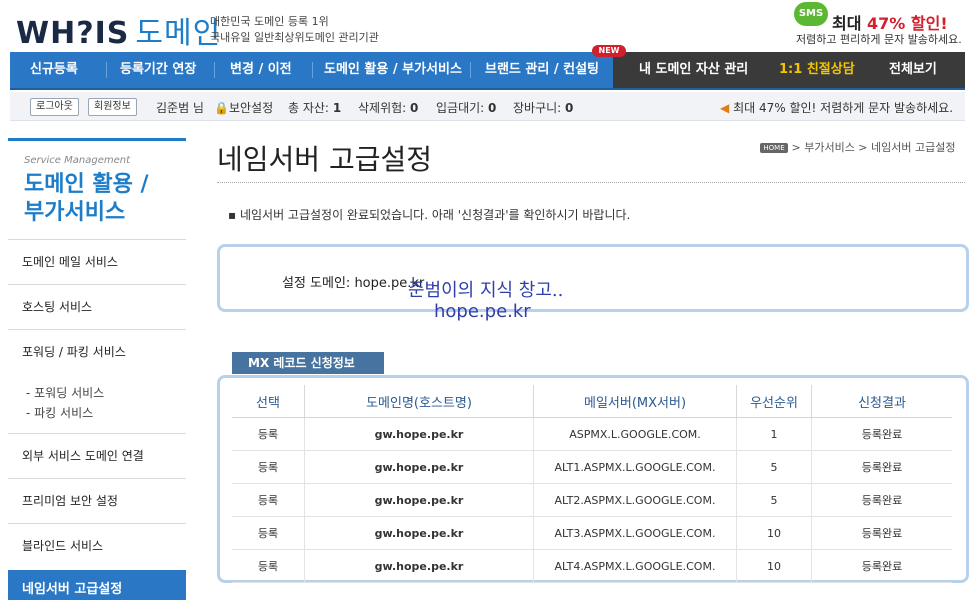  I want to click on megaphone-icon: ◀, so click(725, 108).